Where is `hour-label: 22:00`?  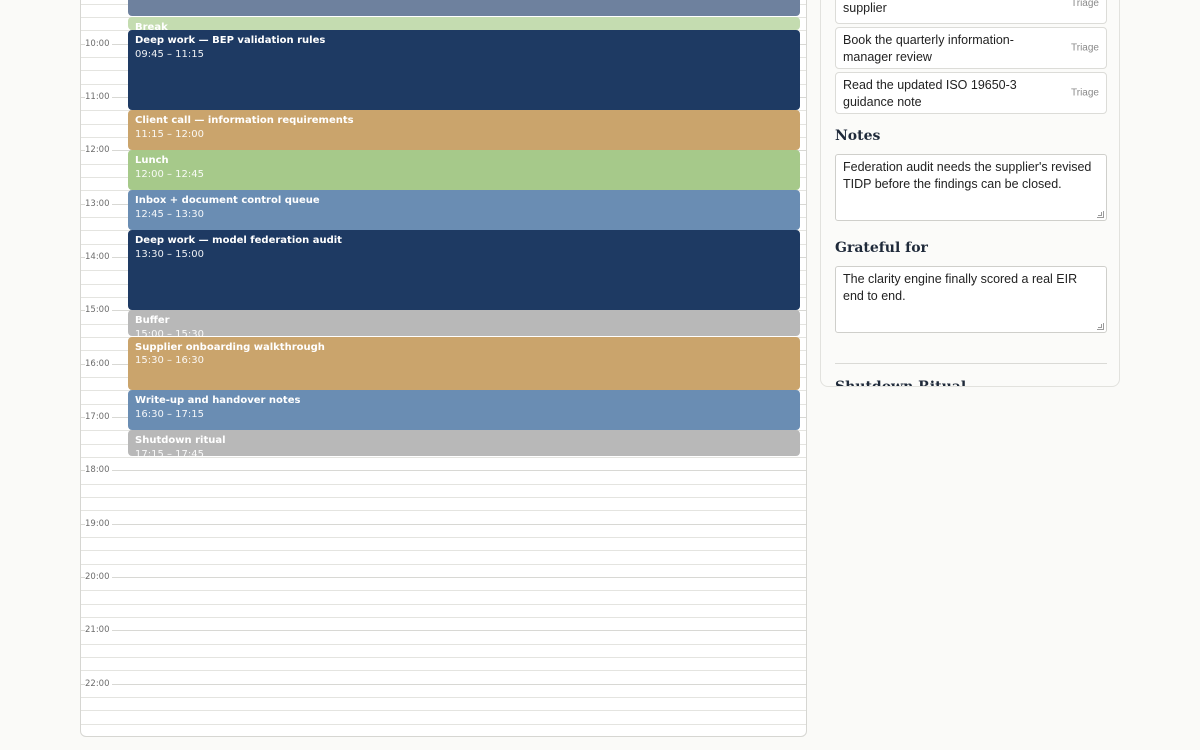
hour-label: 22:00 is located at coordinates (98, 683).